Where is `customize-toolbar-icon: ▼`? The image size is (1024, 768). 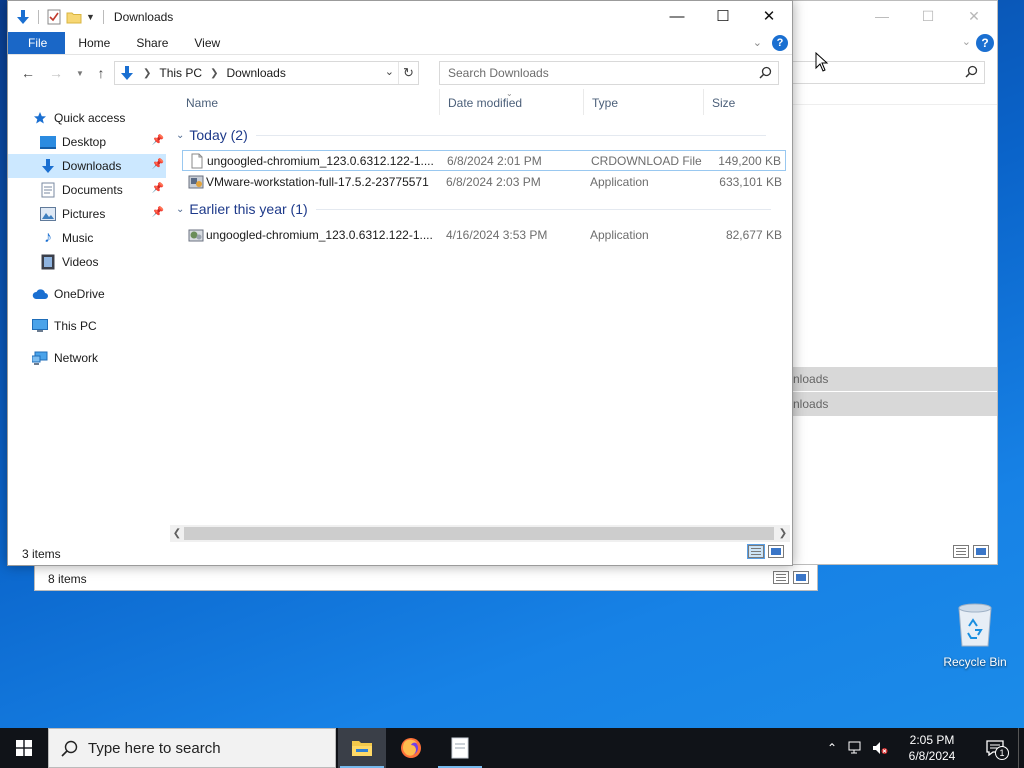 customize-toolbar-icon: ▼ is located at coordinates (90, 17).